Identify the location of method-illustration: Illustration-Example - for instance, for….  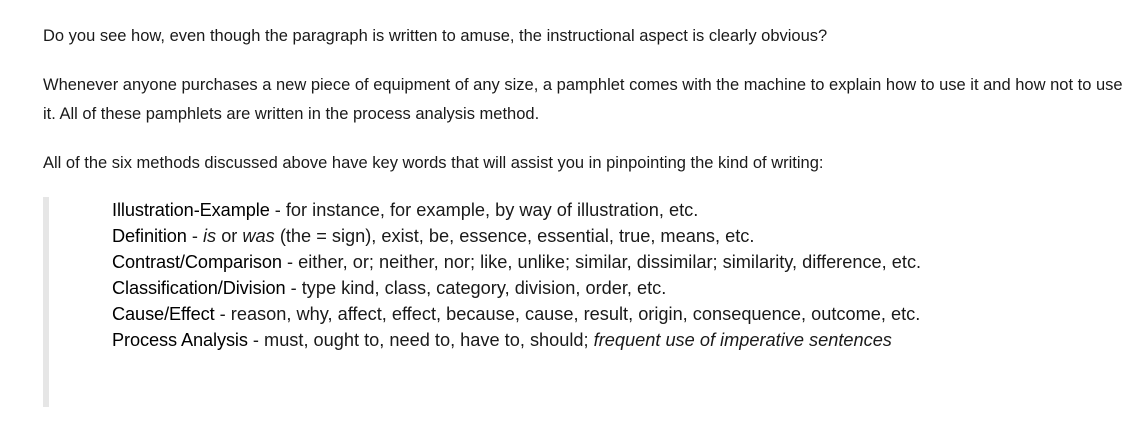
(577, 210).